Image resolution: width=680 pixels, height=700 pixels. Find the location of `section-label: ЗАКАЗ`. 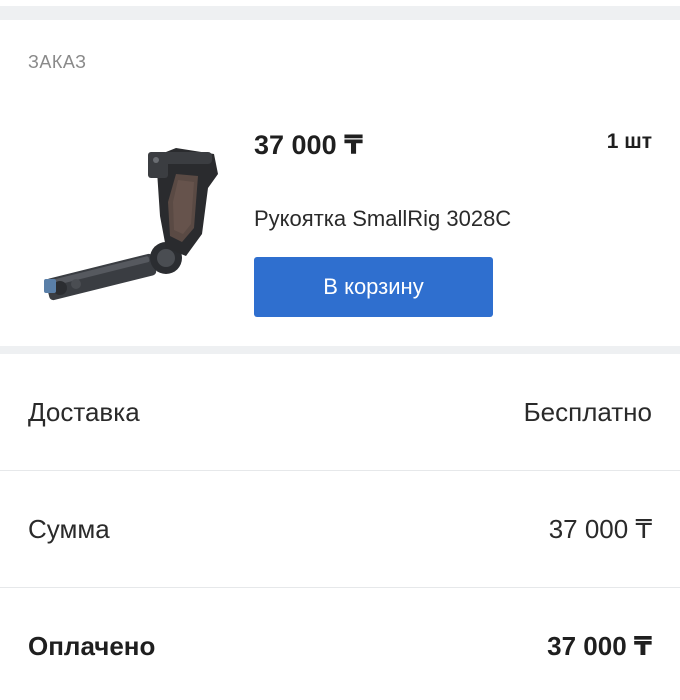

section-label: ЗАКАЗ is located at coordinates (57, 62).